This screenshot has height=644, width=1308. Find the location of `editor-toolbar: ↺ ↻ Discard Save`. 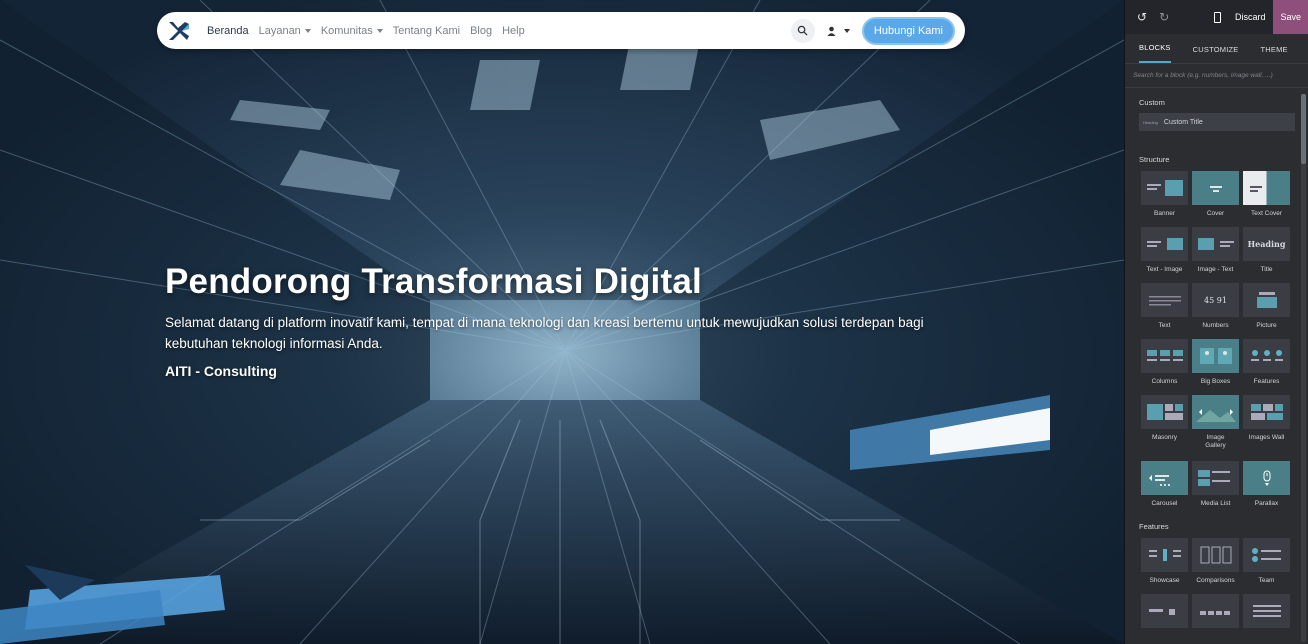

editor-toolbar: ↺ ↻ Discard Save is located at coordinates (1216, 17).